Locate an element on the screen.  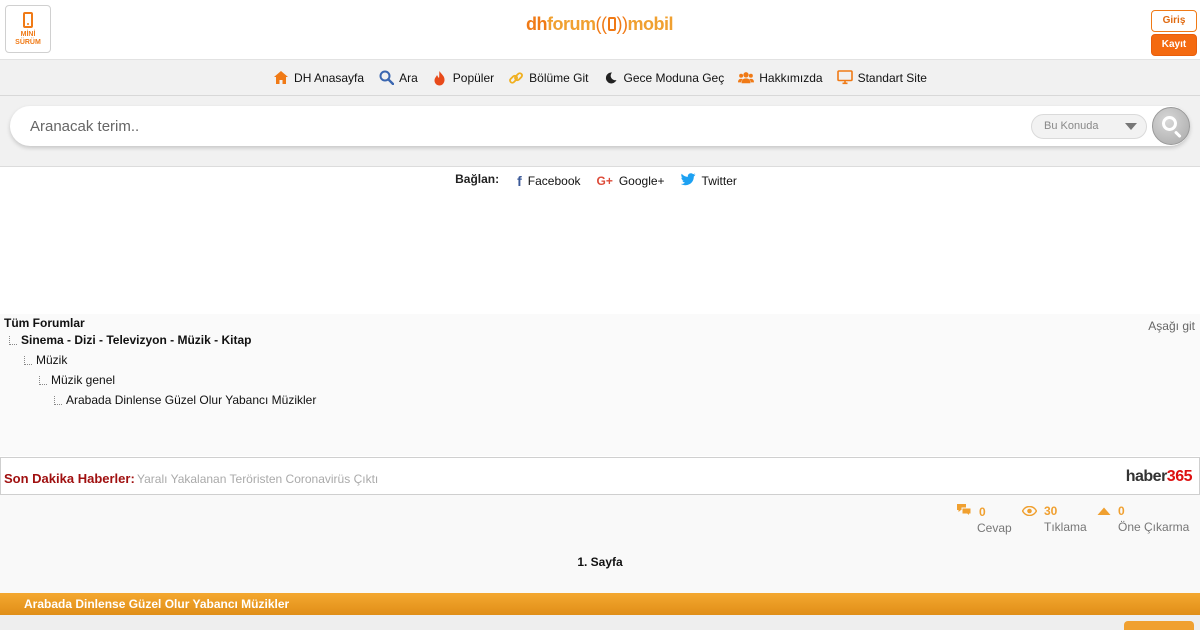
fire-icon is located at coordinates (440, 78).